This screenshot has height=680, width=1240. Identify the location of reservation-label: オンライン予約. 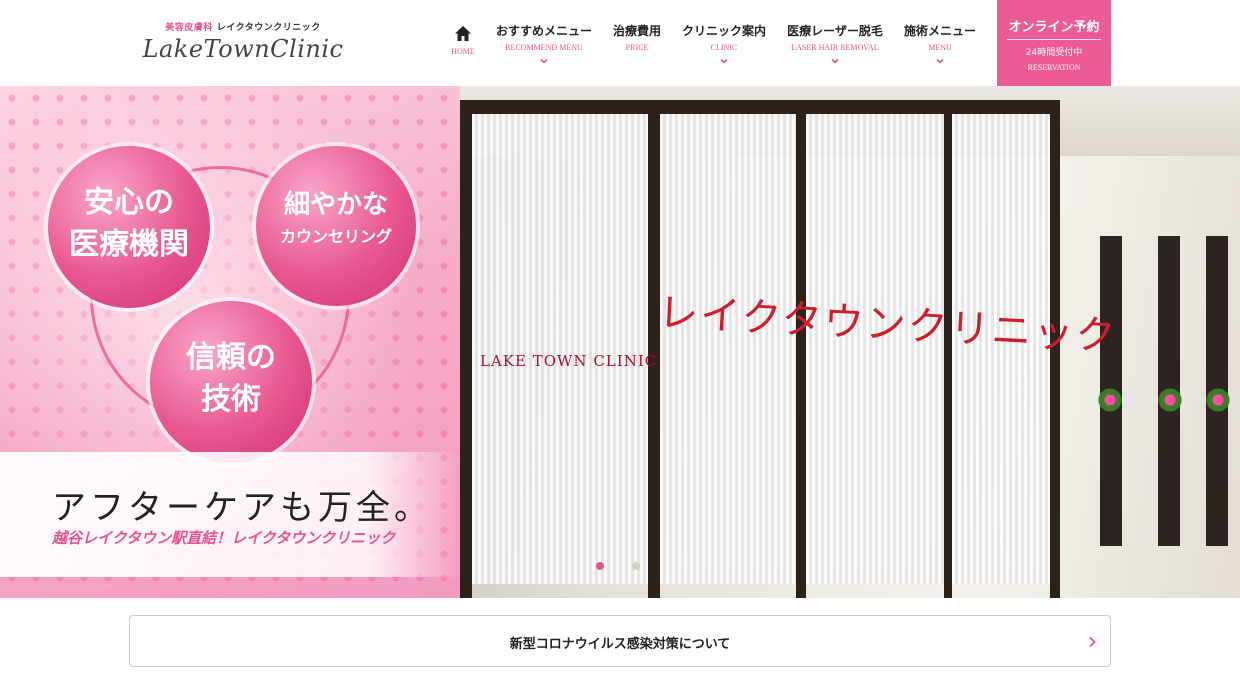
(1054, 27).